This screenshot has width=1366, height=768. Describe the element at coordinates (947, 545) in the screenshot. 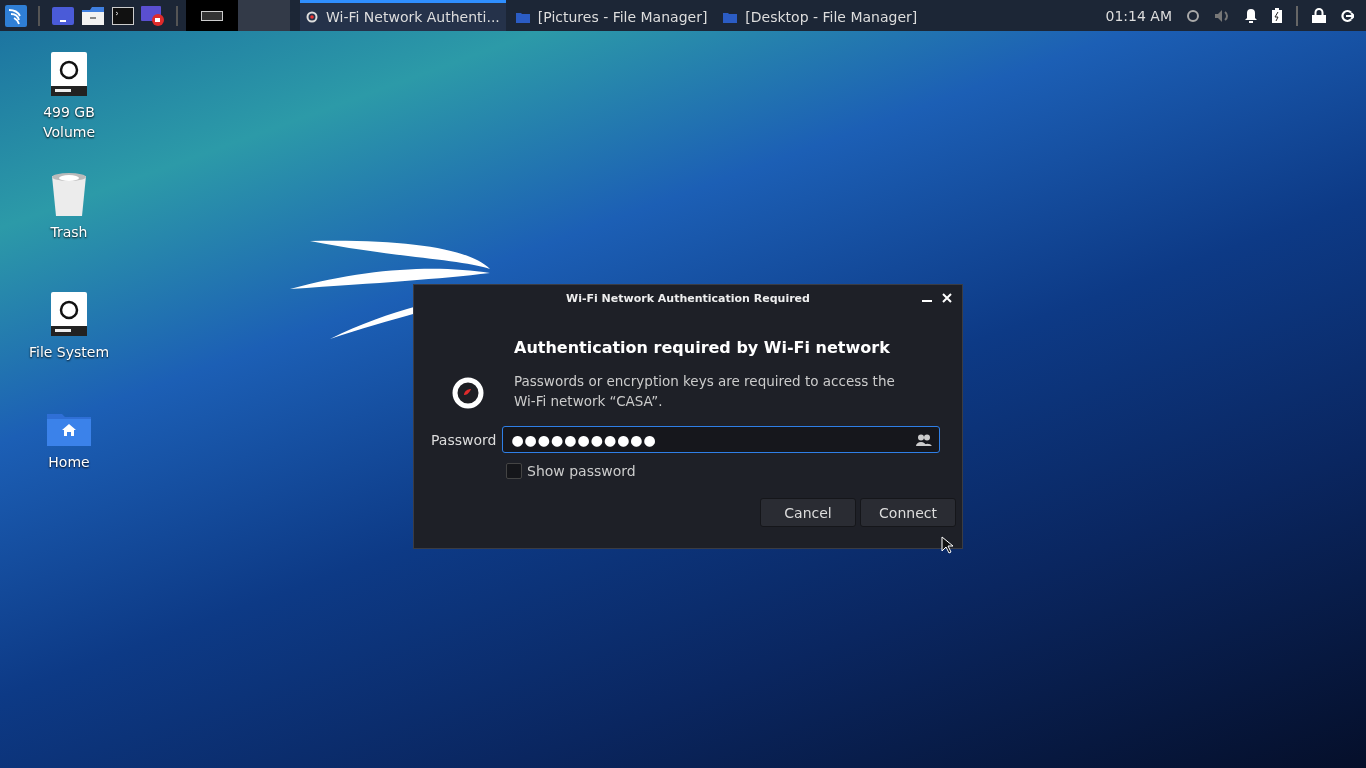

I see `mouse-cursor-icon` at that location.